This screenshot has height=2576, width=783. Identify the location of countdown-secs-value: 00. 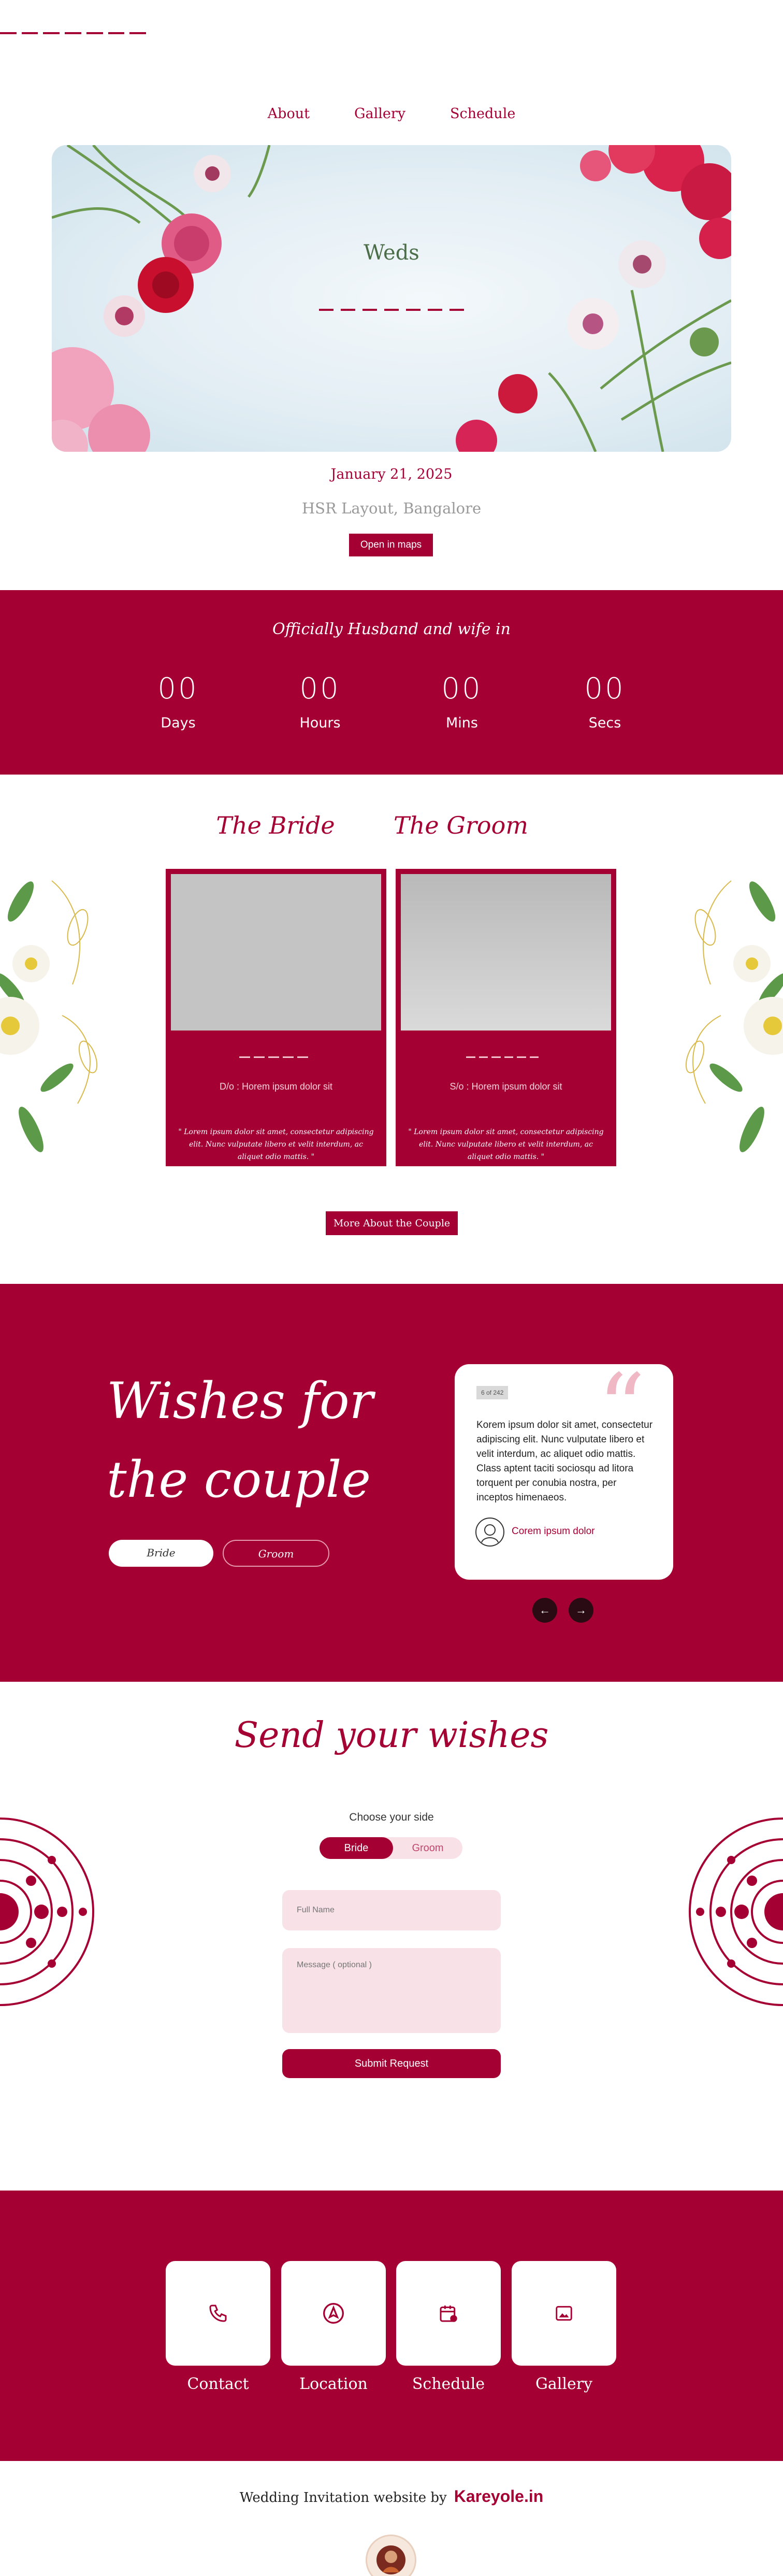
(605, 689).